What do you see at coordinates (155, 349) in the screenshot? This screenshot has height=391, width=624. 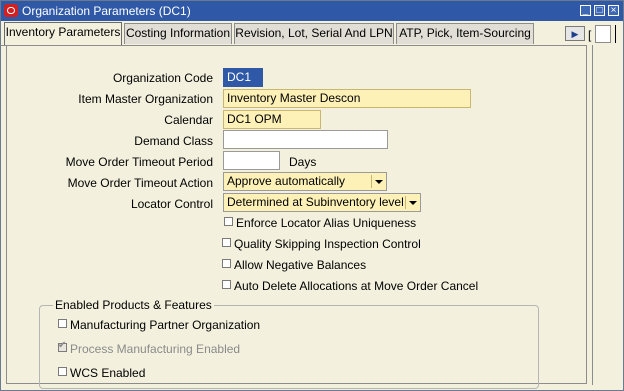 I see `process-manufacturing-label: Process Manufacturing Enabled` at bounding box center [155, 349].